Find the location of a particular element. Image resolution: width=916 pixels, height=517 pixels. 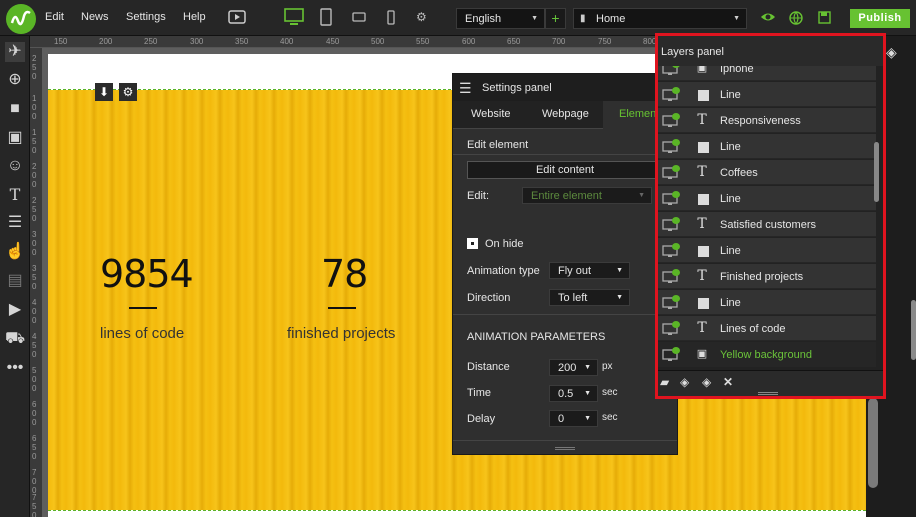

page-footer-area is located at coordinates (457, 513).